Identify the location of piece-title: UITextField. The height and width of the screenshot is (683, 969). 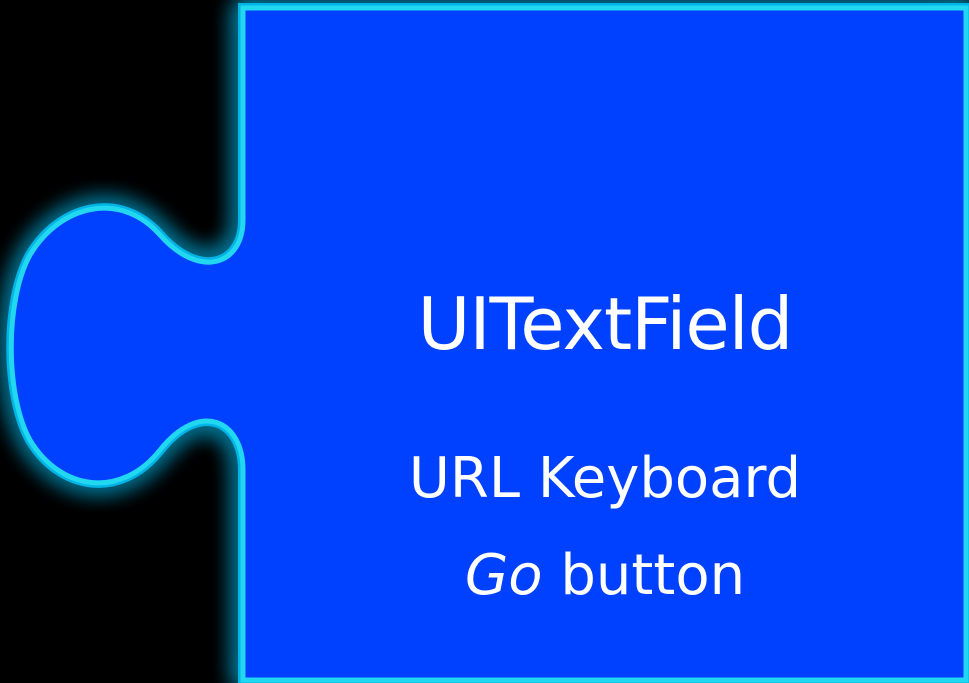
(605, 324).